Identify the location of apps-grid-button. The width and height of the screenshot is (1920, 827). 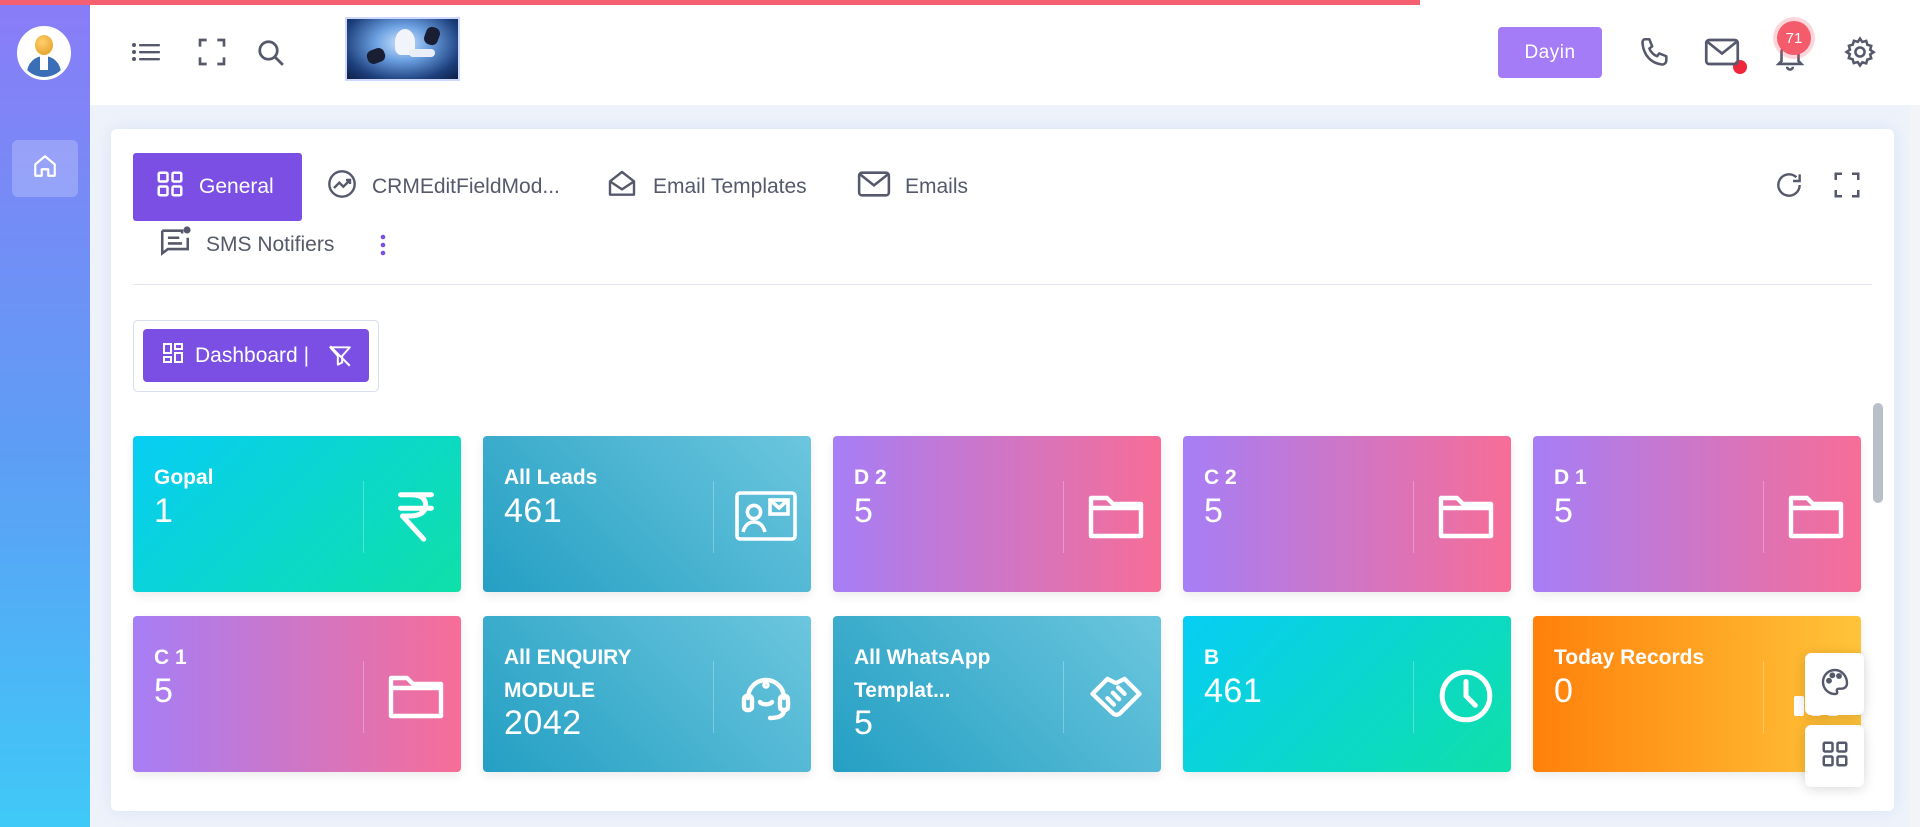
(1834, 756).